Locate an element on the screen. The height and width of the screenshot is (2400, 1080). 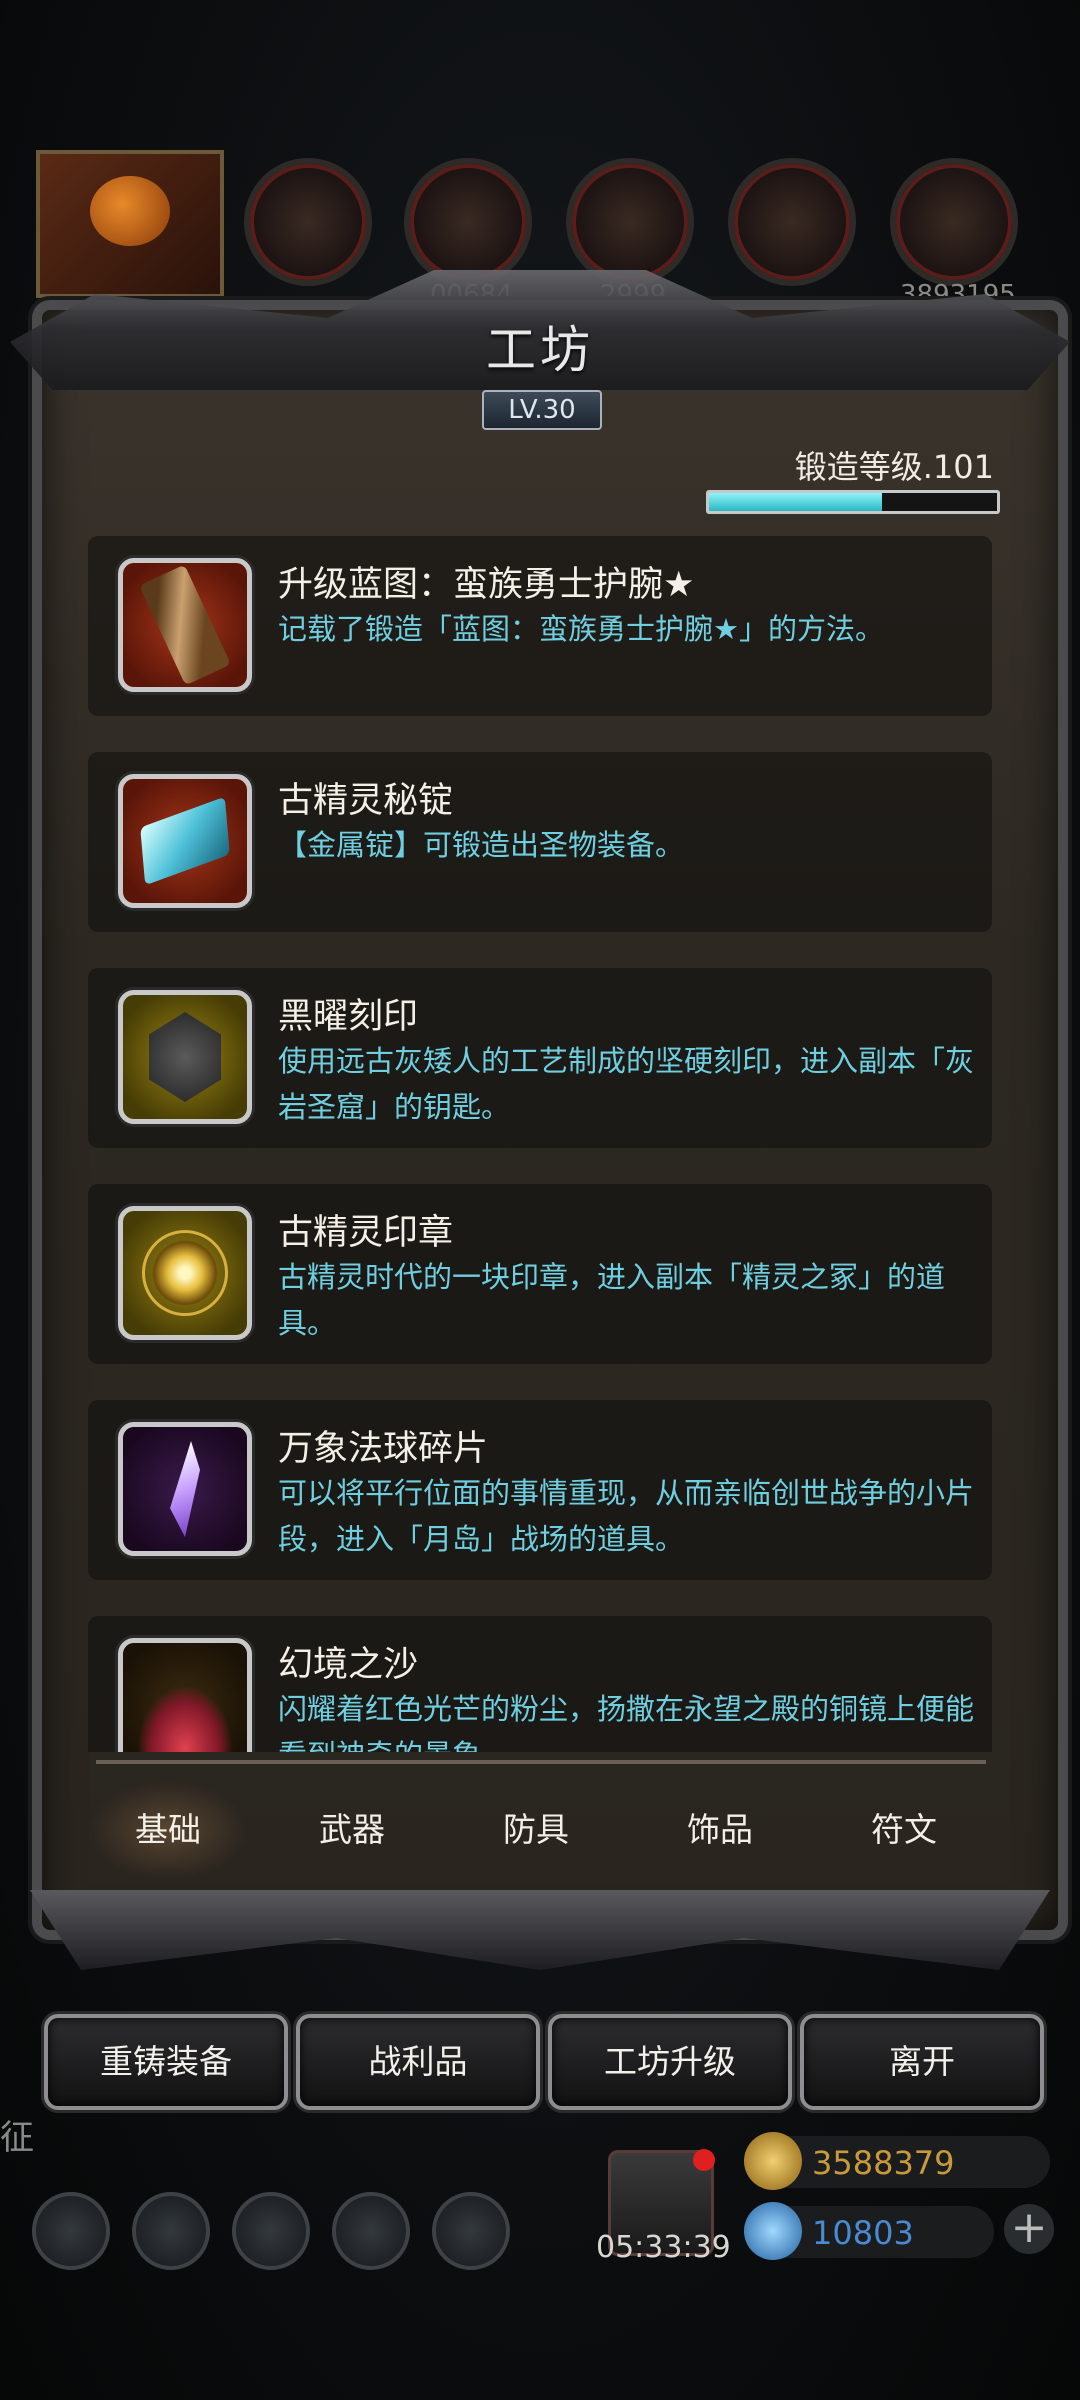
loot-button: 战利品 is located at coordinates (418, 2062).